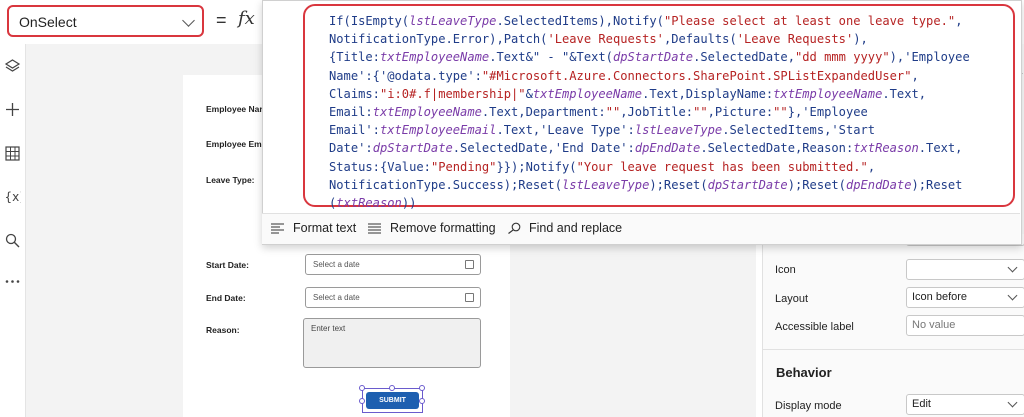 The width and height of the screenshot is (1024, 417). Describe the element at coordinates (12, 240) in the screenshot. I see `search-icon` at that location.